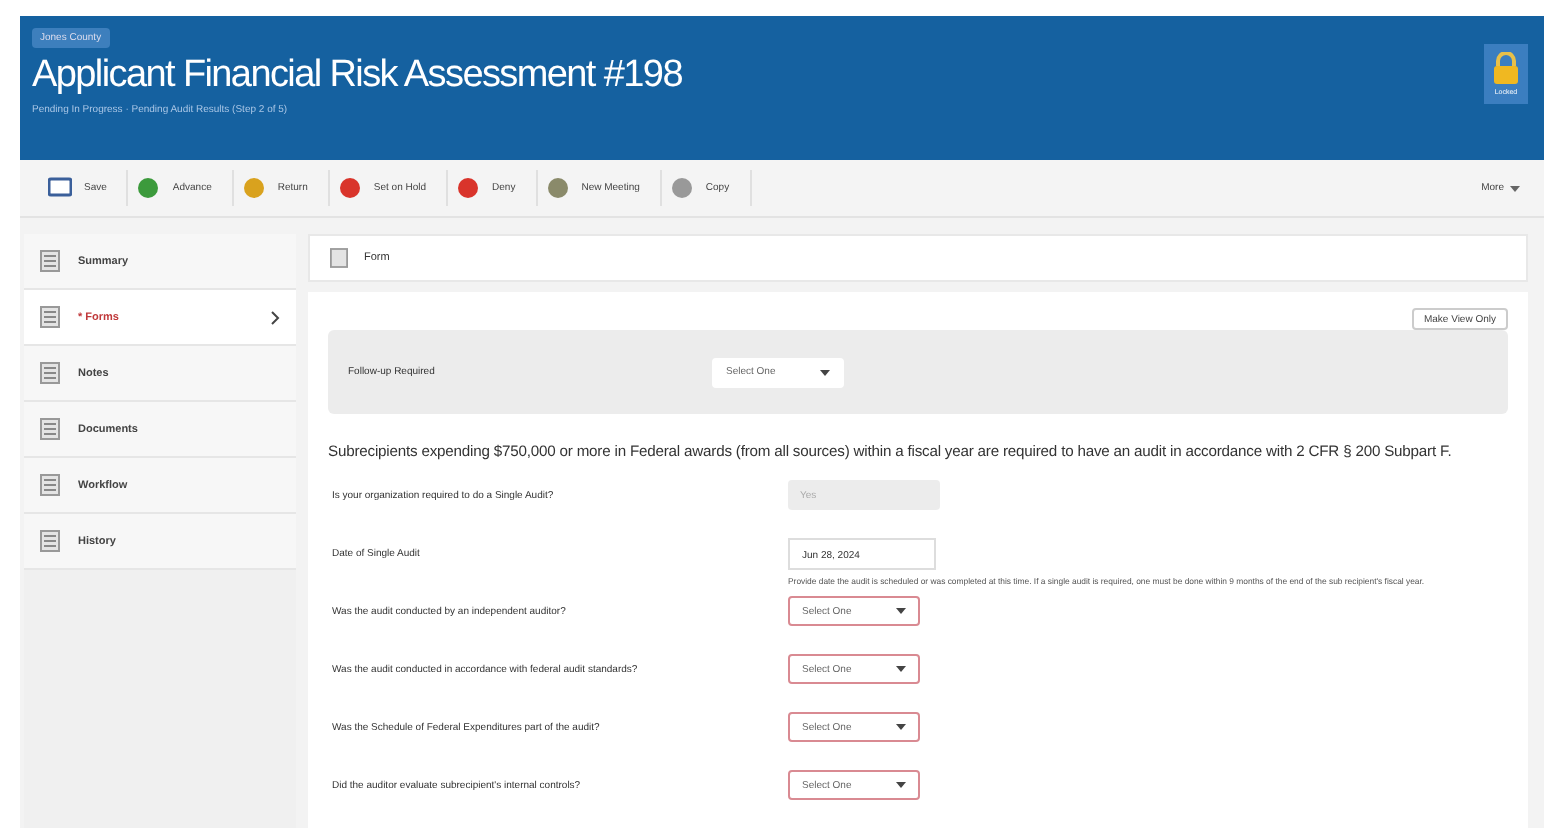 The width and height of the screenshot is (1564, 828). What do you see at coordinates (1506, 68) in the screenshot?
I see `padlock-icon` at bounding box center [1506, 68].